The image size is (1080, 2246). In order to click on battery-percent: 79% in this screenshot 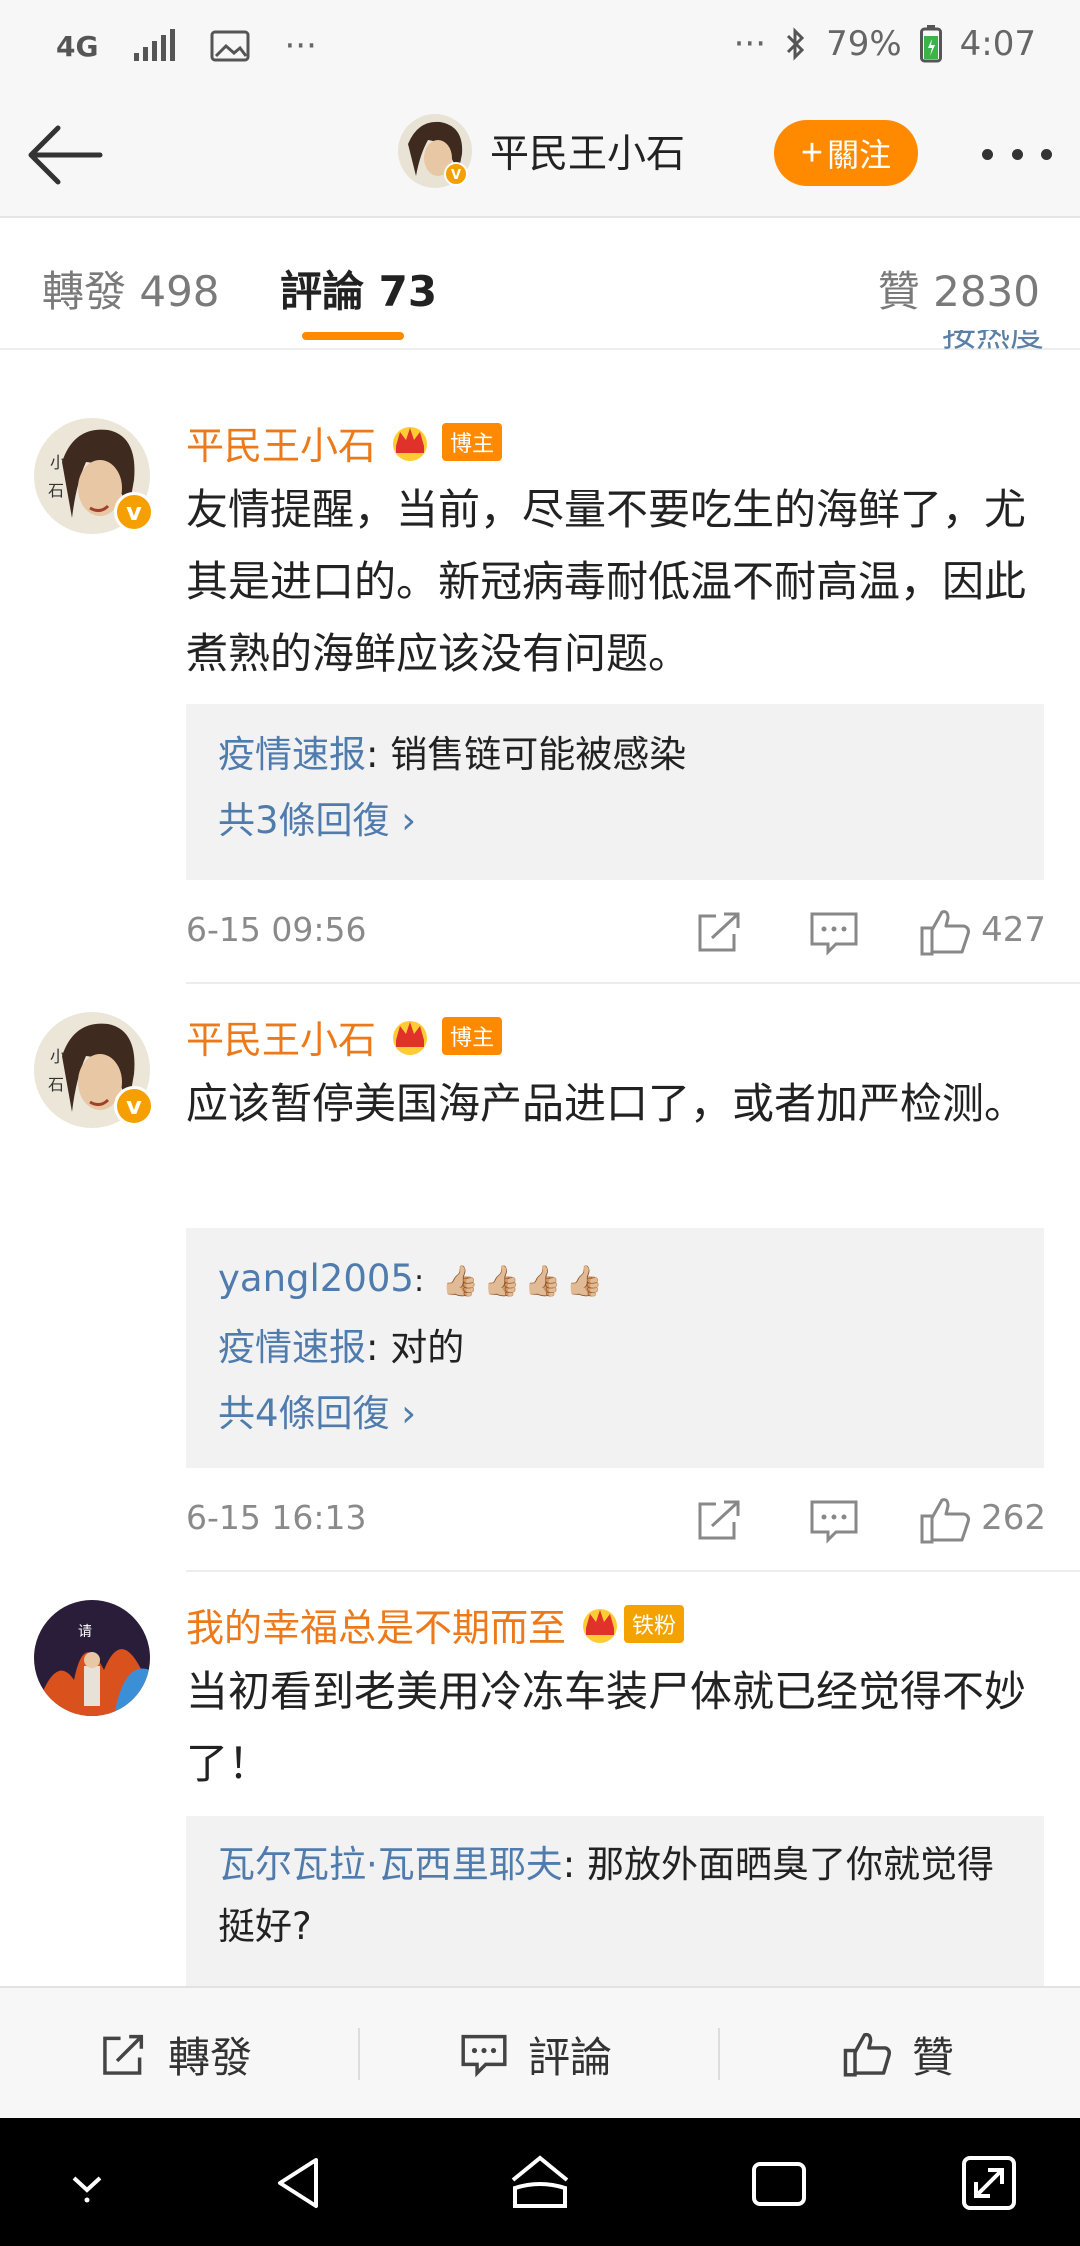, I will do `click(864, 44)`.